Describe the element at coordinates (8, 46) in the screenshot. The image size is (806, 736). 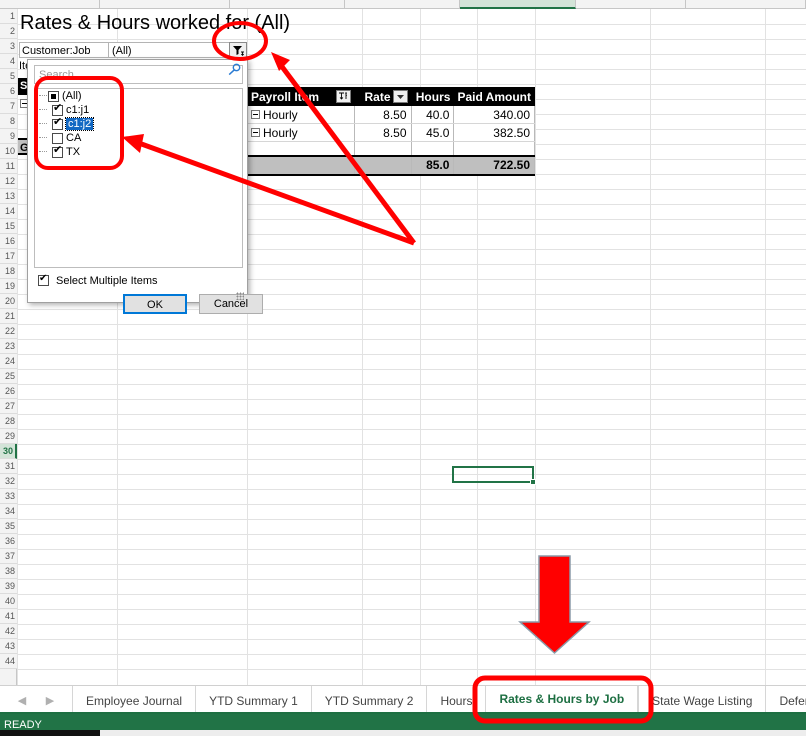
I see `row-header-3: 3` at that location.